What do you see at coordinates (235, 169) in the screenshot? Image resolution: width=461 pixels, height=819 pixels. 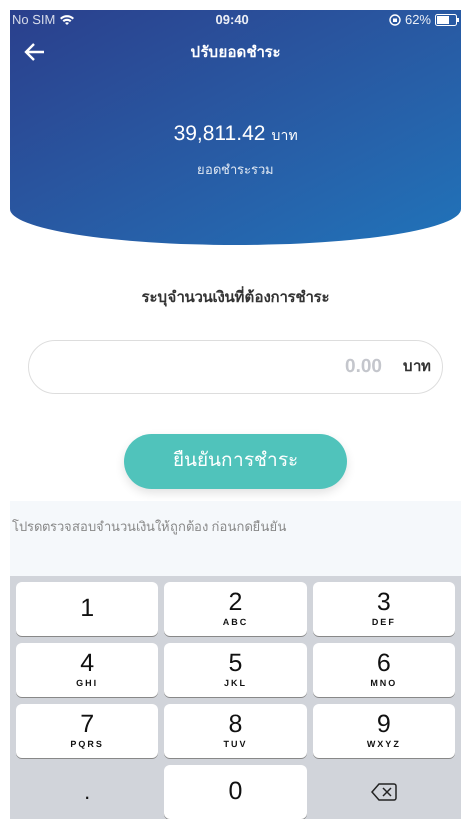 I see `total-amount-label: ยอดชำระรวม` at bounding box center [235, 169].